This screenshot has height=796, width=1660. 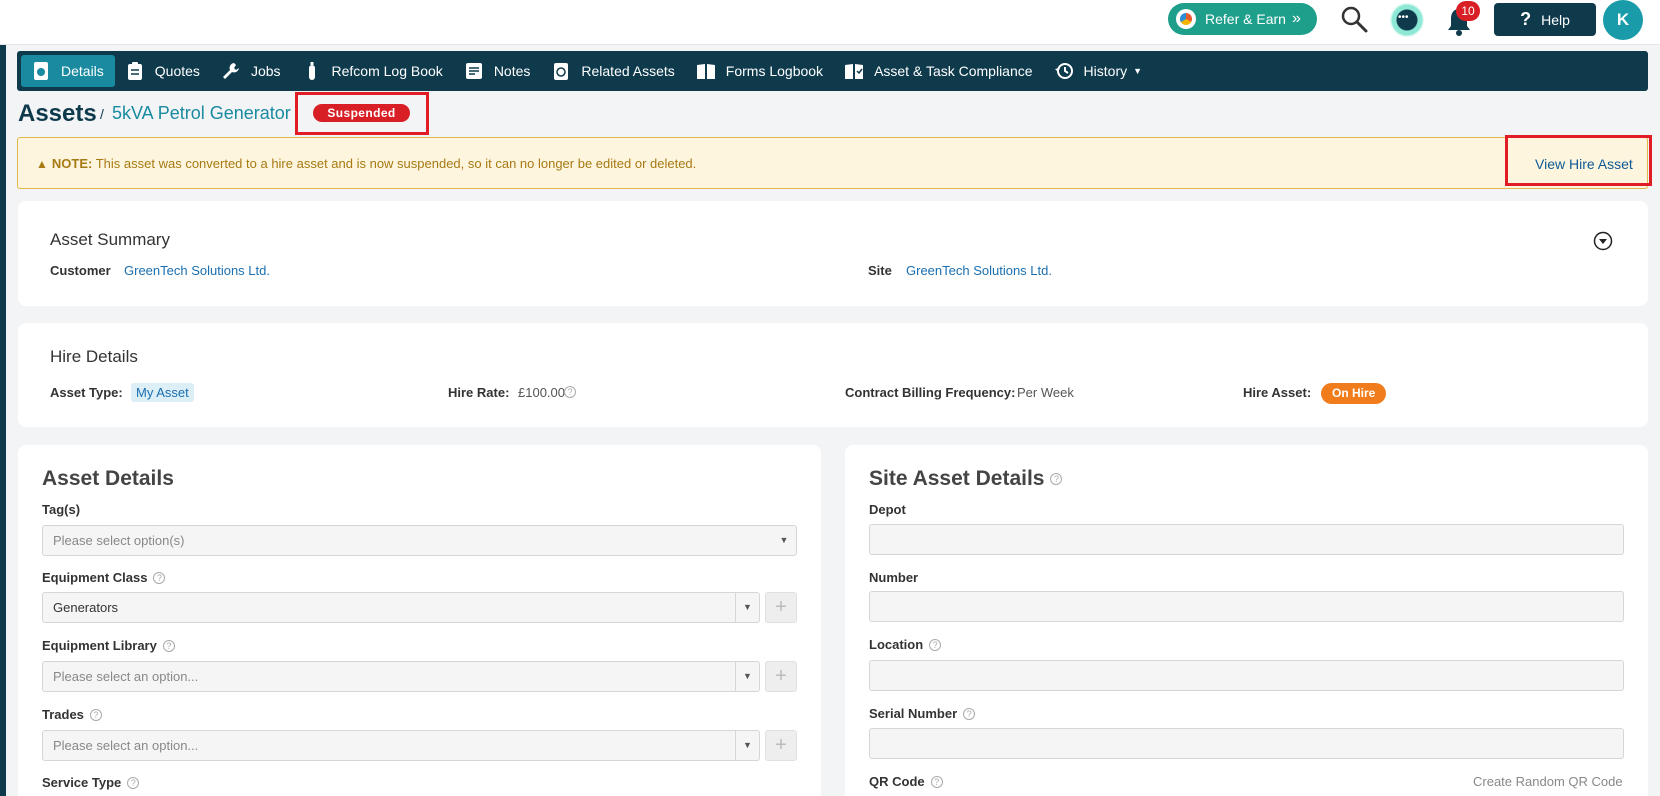 What do you see at coordinates (1296, 18) in the screenshot?
I see `double-chevron-right-icon: »` at bounding box center [1296, 18].